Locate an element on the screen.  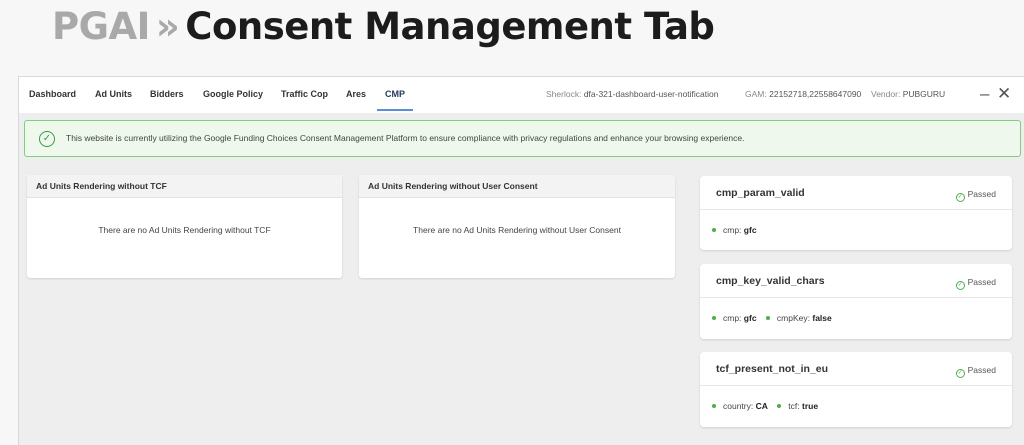
check-params: cmp: gfc is located at coordinates (738, 230).